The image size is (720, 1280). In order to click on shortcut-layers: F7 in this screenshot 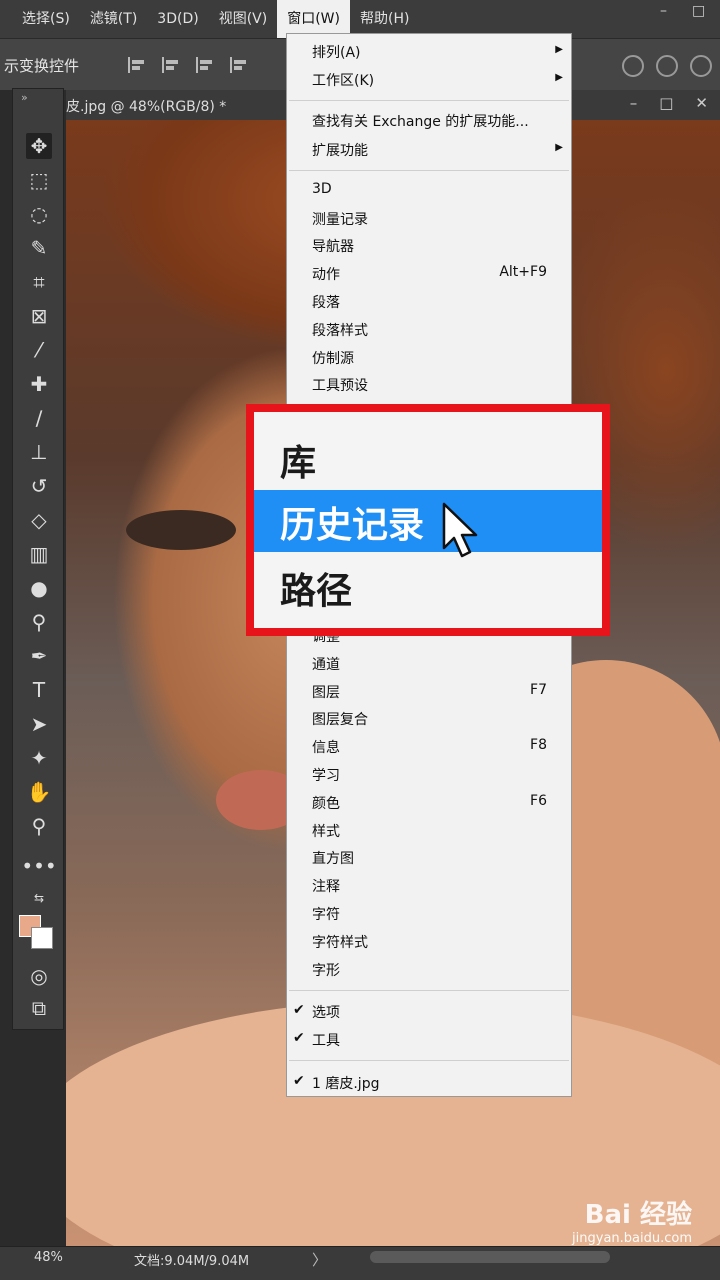, I will do `click(538, 690)`.